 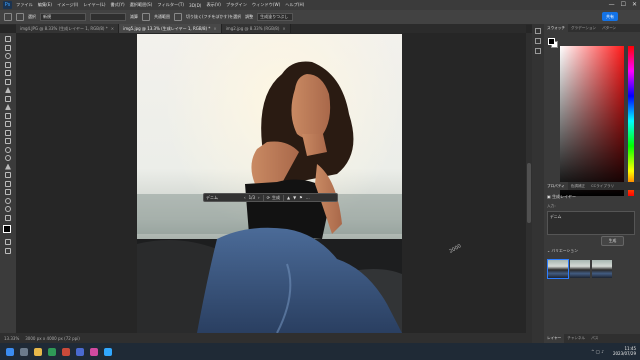 What do you see at coordinates (52, 351) in the screenshot?
I see `edge-icon` at bounding box center [52, 351].